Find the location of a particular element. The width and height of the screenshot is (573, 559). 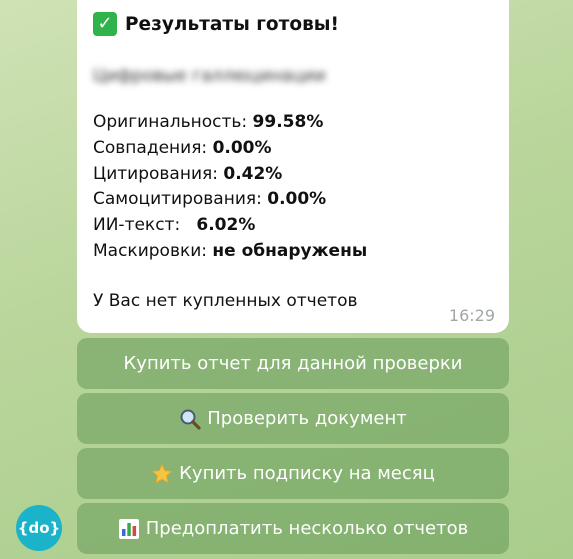

message-title: ✓ Результаты готовы! is located at coordinates (293, 24).